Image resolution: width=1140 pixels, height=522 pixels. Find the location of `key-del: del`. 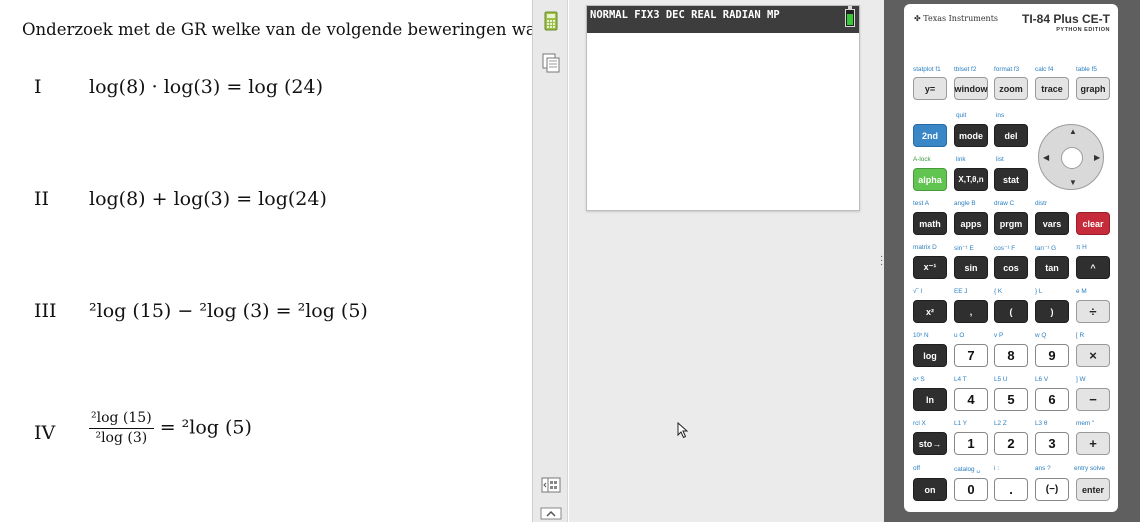

key-del: del is located at coordinates (1011, 135).